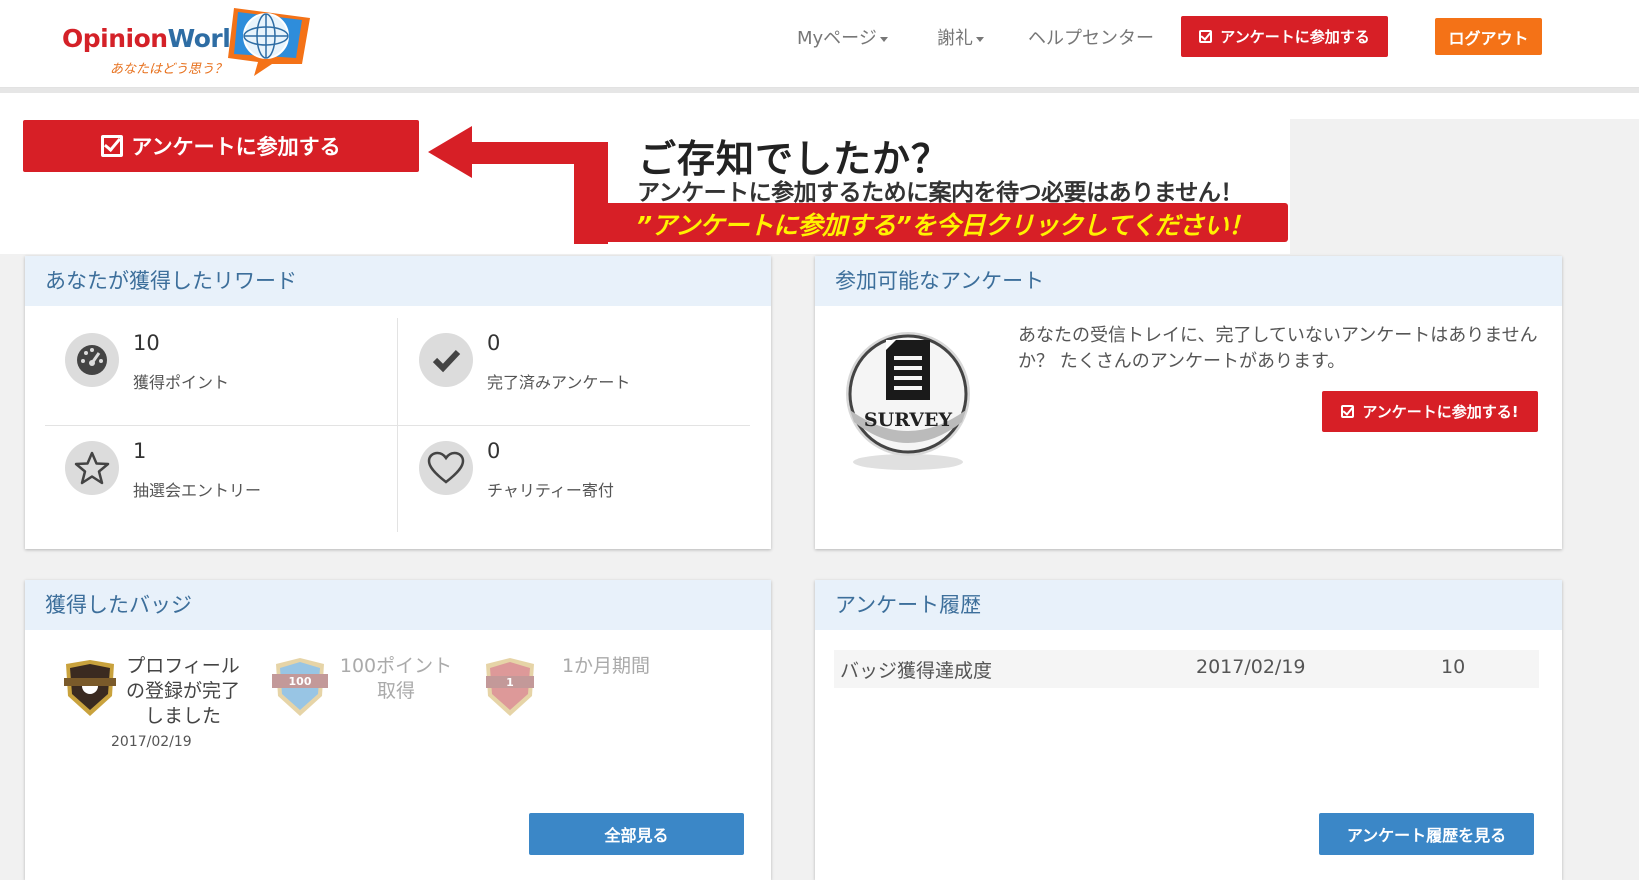 The width and height of the screenshot is (1639, 880). Describe the element at coordinates (140, 451) in the screenshot. I see `stat-value: 1` at that location.